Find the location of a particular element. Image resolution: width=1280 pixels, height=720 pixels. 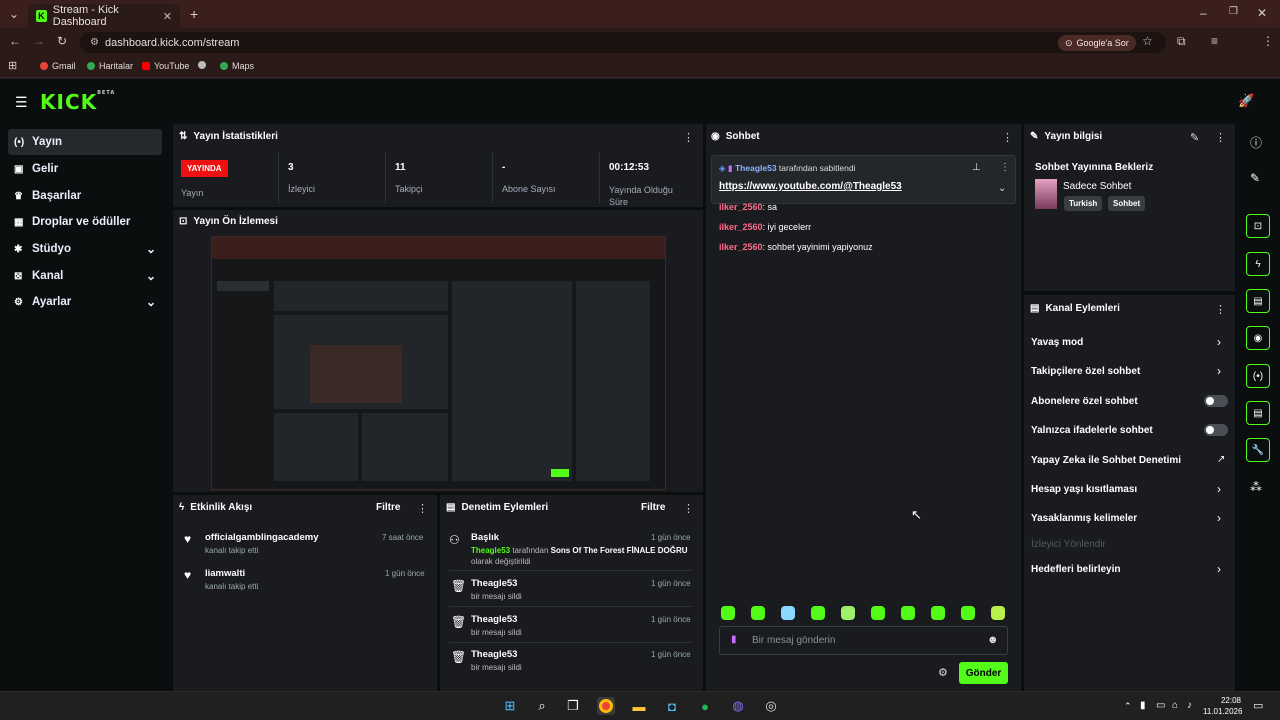

rail-wrench-button: 🔧 is located at coordinates (1258, 450).